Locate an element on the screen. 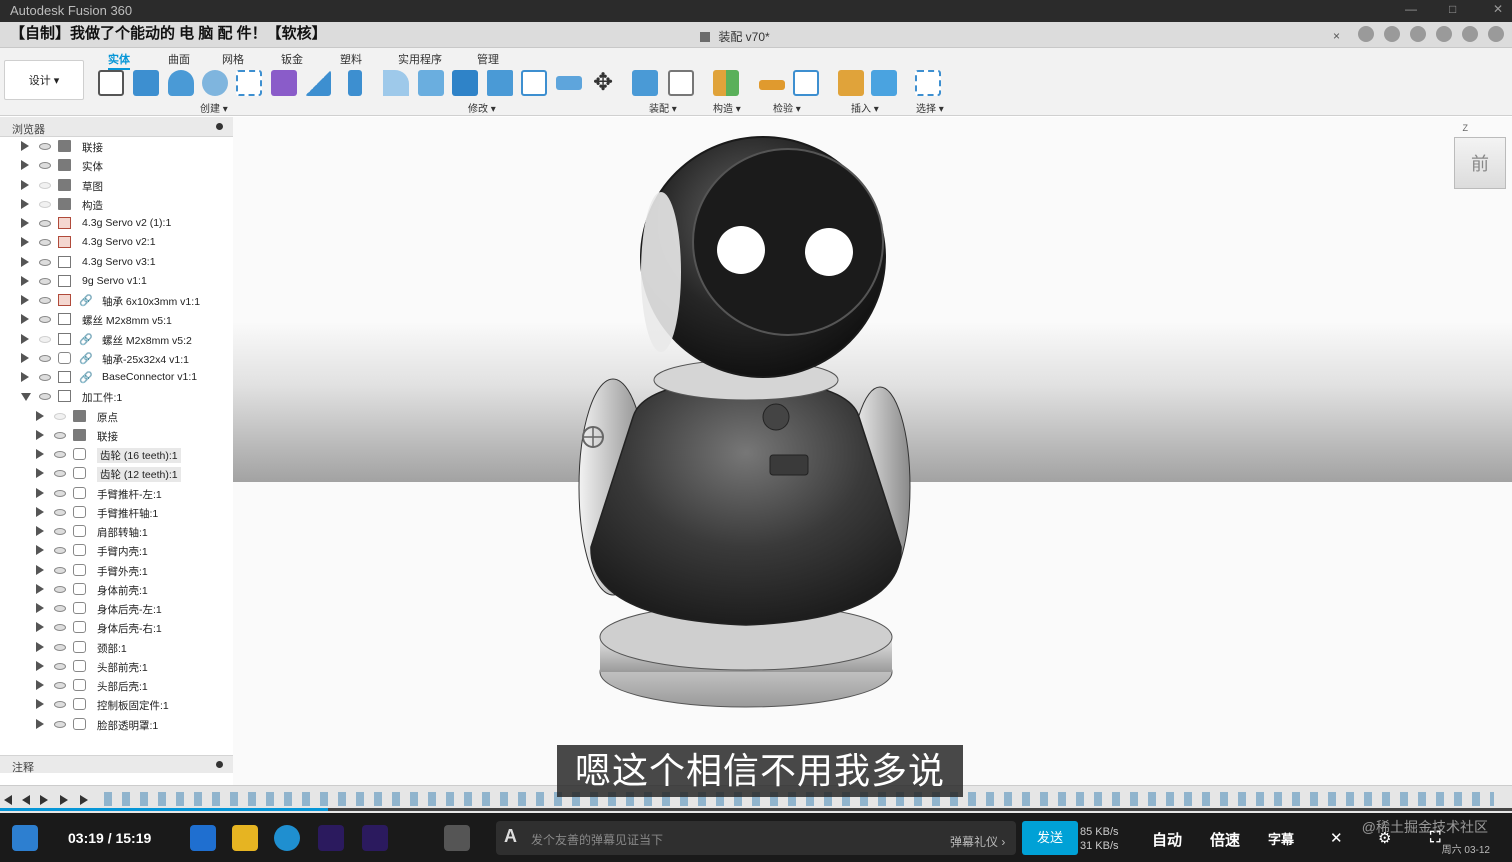 This screenshot has width=1512, height=862. document-tab: 装配 v70* is located at coordinates (735, 36).